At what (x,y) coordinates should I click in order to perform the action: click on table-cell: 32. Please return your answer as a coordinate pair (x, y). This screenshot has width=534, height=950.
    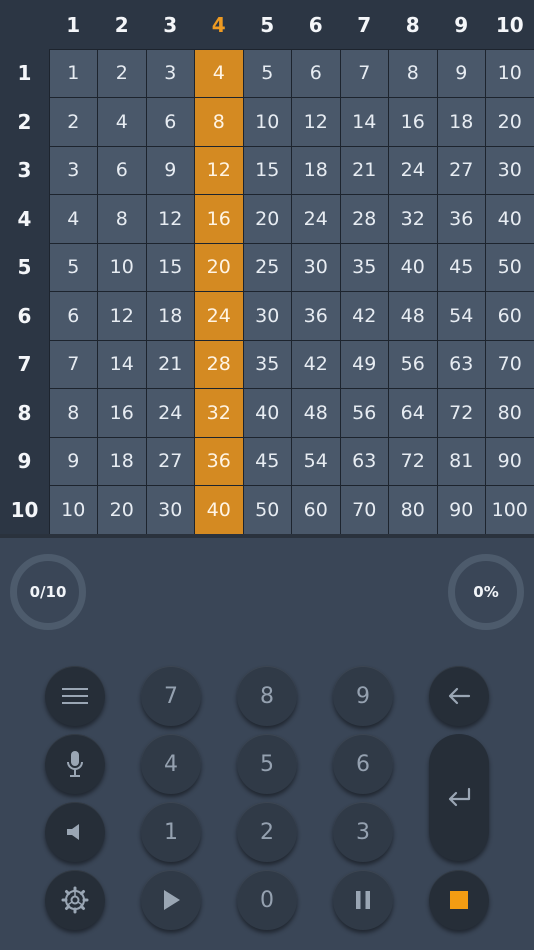
    Looking at the image, I should click on (219, 413).